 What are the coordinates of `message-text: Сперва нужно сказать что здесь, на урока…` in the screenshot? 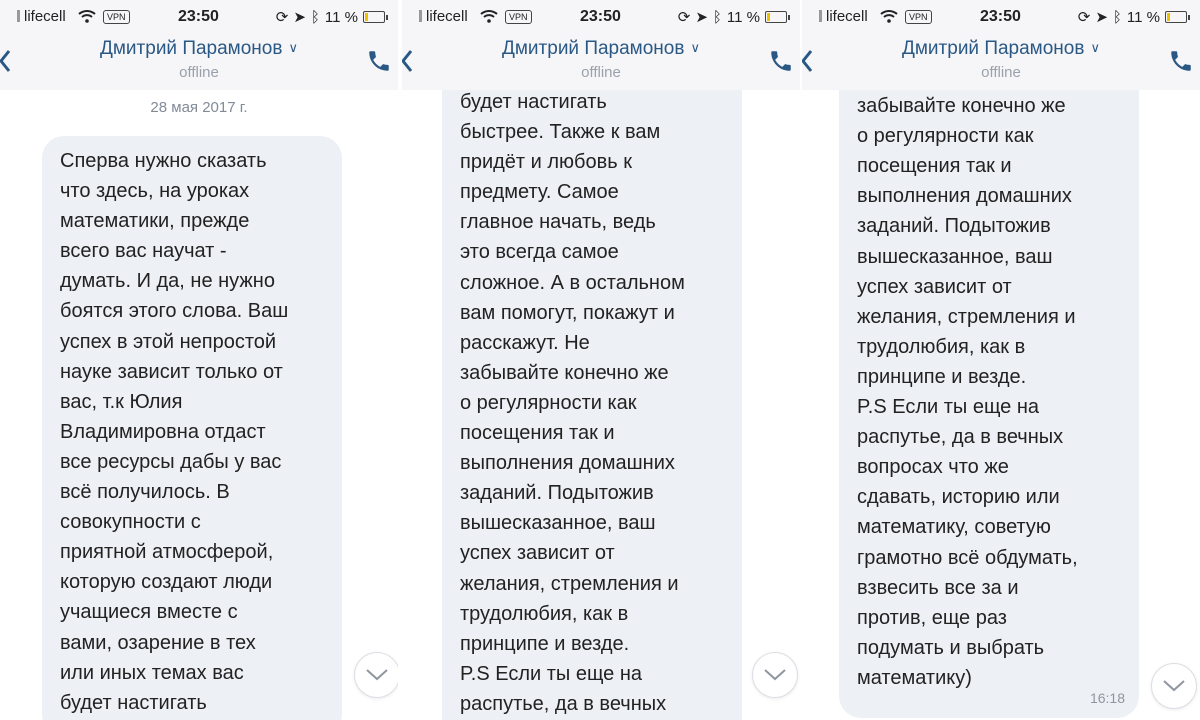 It's located at (174, 432).